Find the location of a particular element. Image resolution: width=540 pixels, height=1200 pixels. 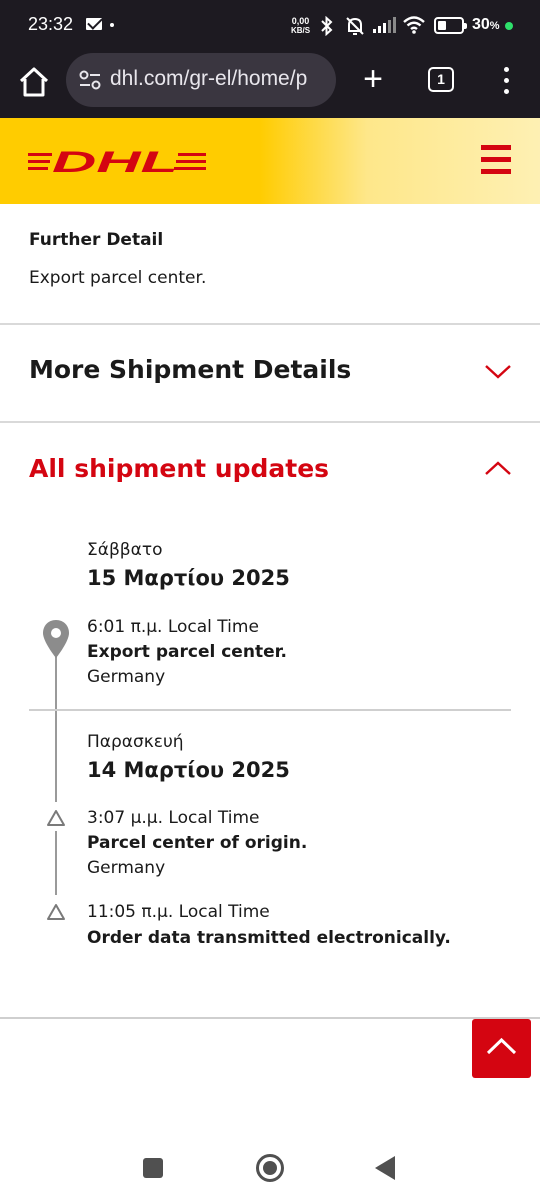

back-to-top-button is located at coordinates (501, 1048).